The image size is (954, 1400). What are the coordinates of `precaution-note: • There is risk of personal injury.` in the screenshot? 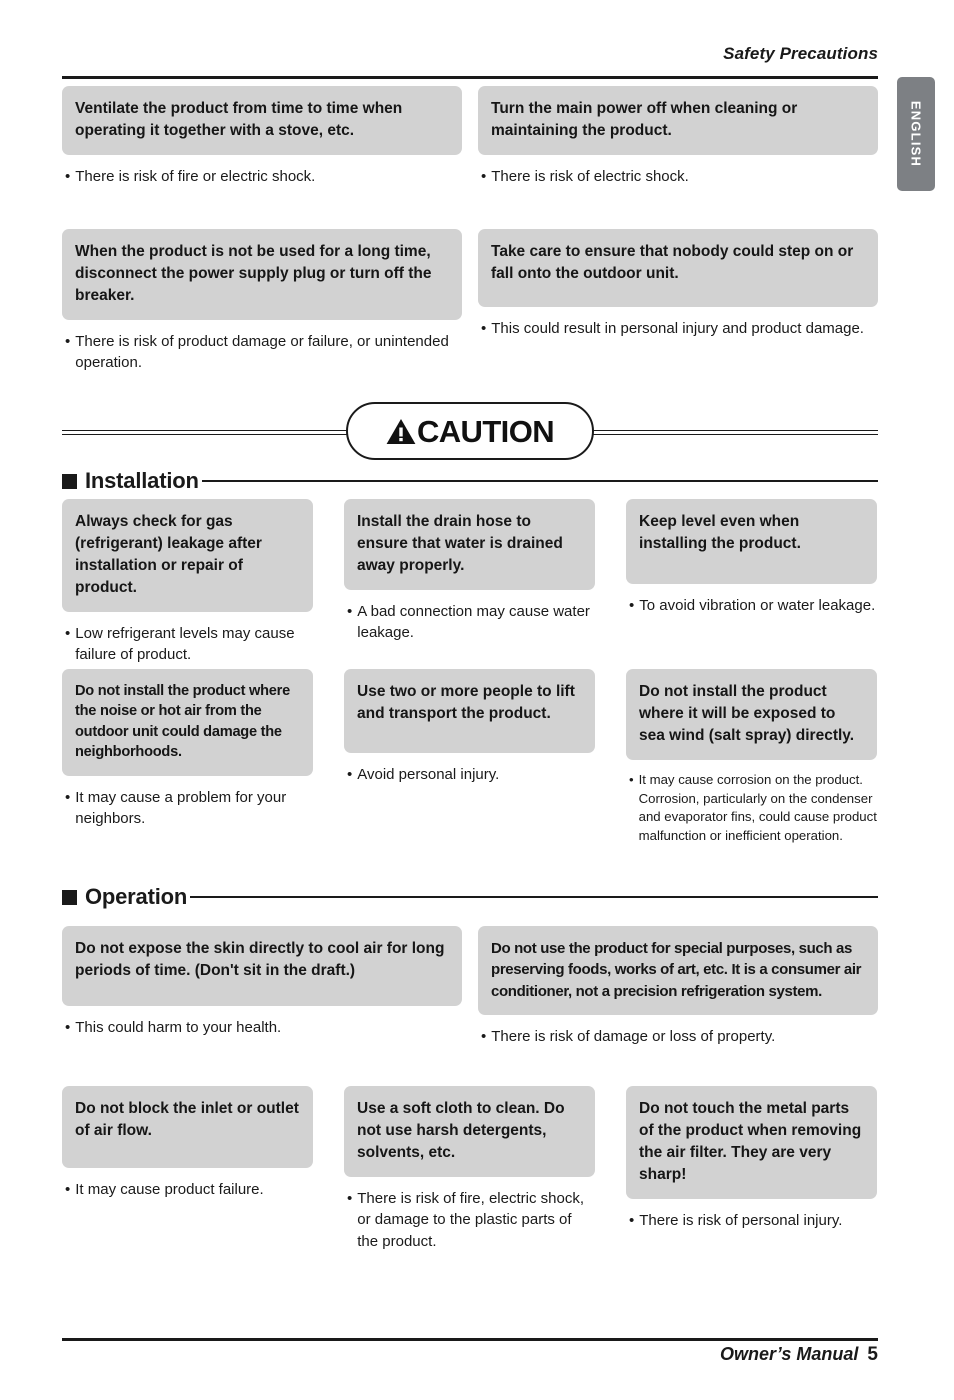 It's located at (751, 1220).